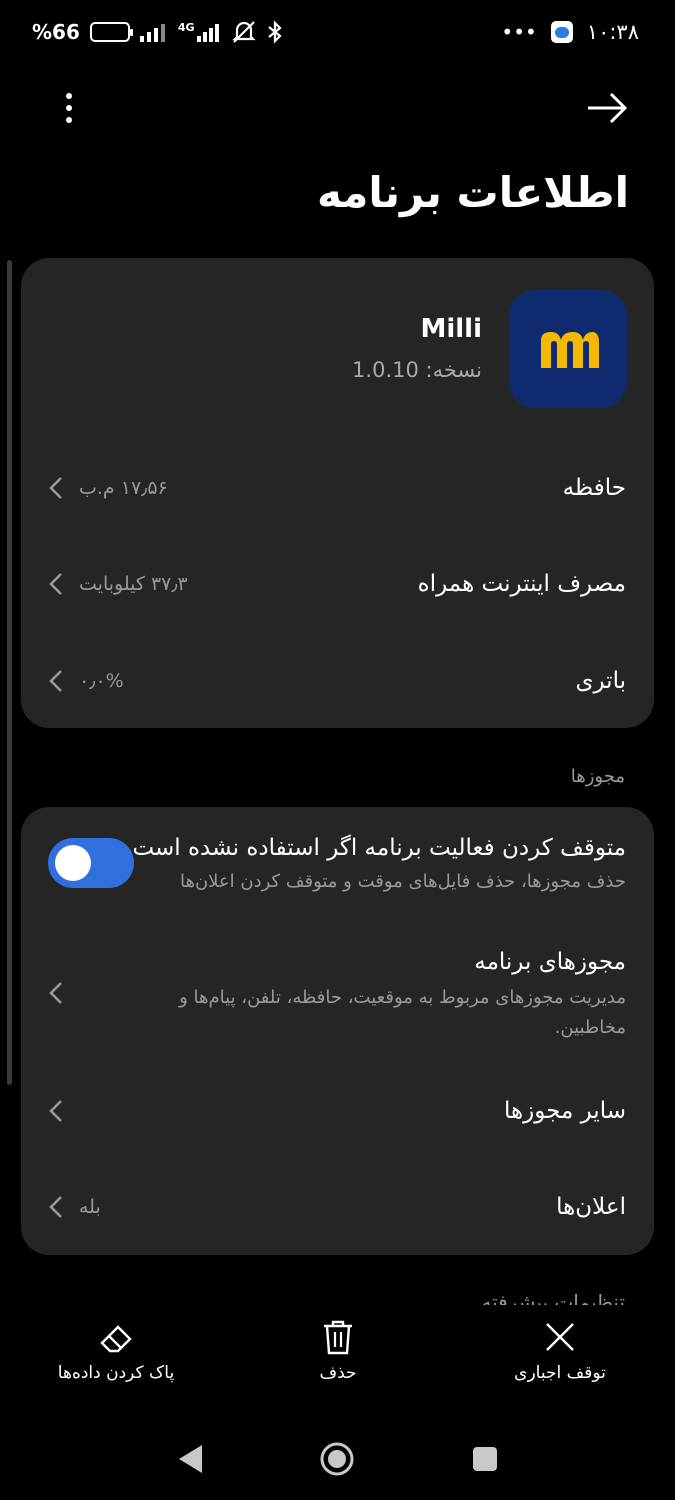 This screenshot has height=1500, width=675. What do you see at coordinates (519, 32) in the screenshot?
I see `more-notifications-icon: •••` at bounding box center [519, 32].